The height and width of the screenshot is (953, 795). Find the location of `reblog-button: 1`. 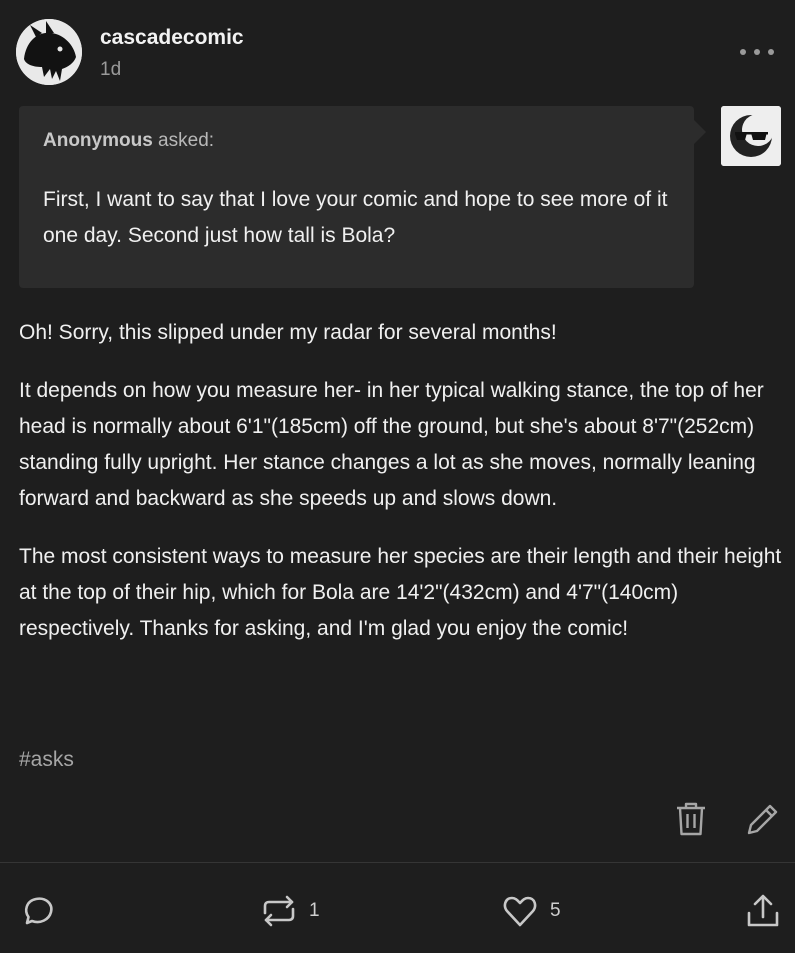

reblog-button: 1 is located at coordinates (290, 911).